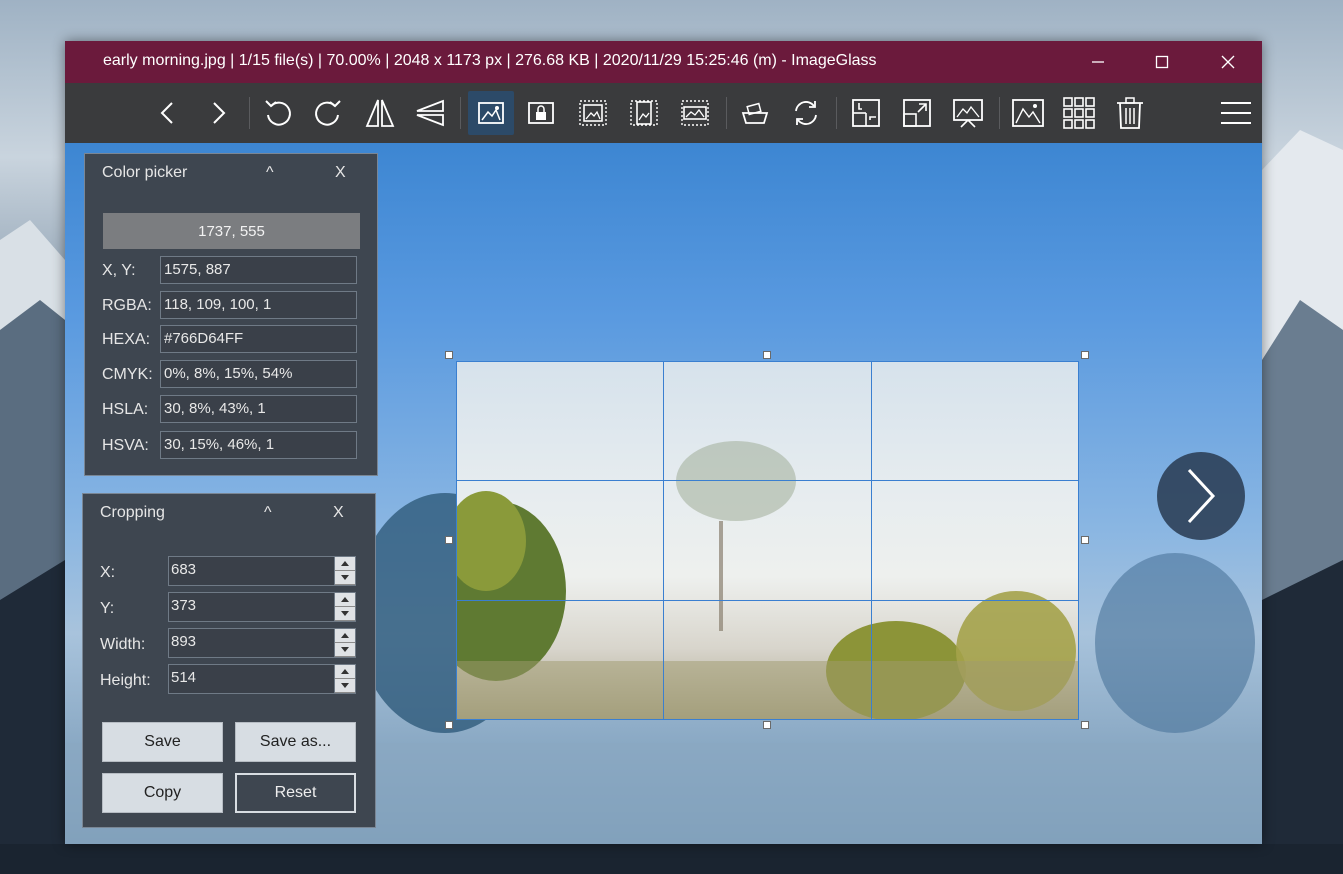  Describe the element at coordinates (162, 793) in the screenshot. I see `copy-button: Copy` at that location.